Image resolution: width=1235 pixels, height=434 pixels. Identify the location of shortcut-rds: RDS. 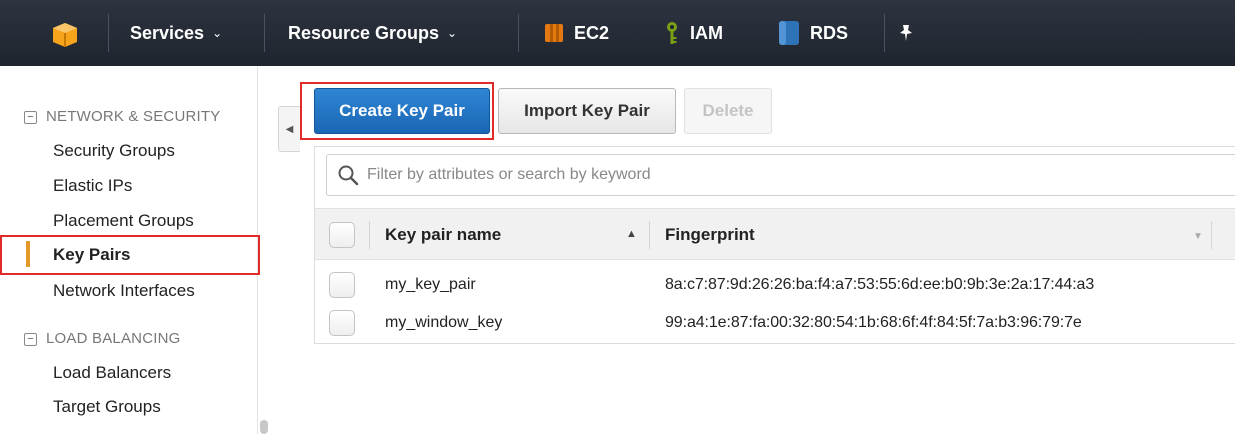
(813, 33).